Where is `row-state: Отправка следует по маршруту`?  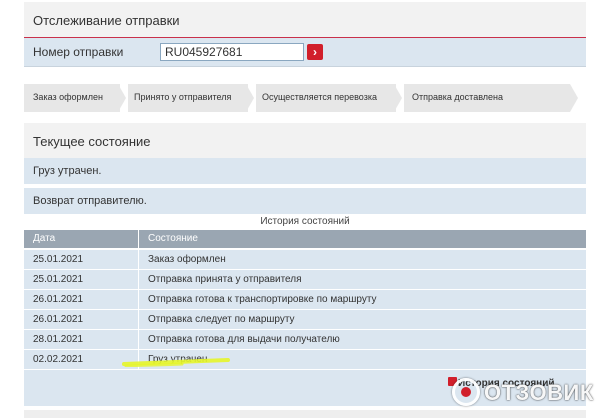
row-state: Отправка следует по маршруту is located at coordinates (221, 319).